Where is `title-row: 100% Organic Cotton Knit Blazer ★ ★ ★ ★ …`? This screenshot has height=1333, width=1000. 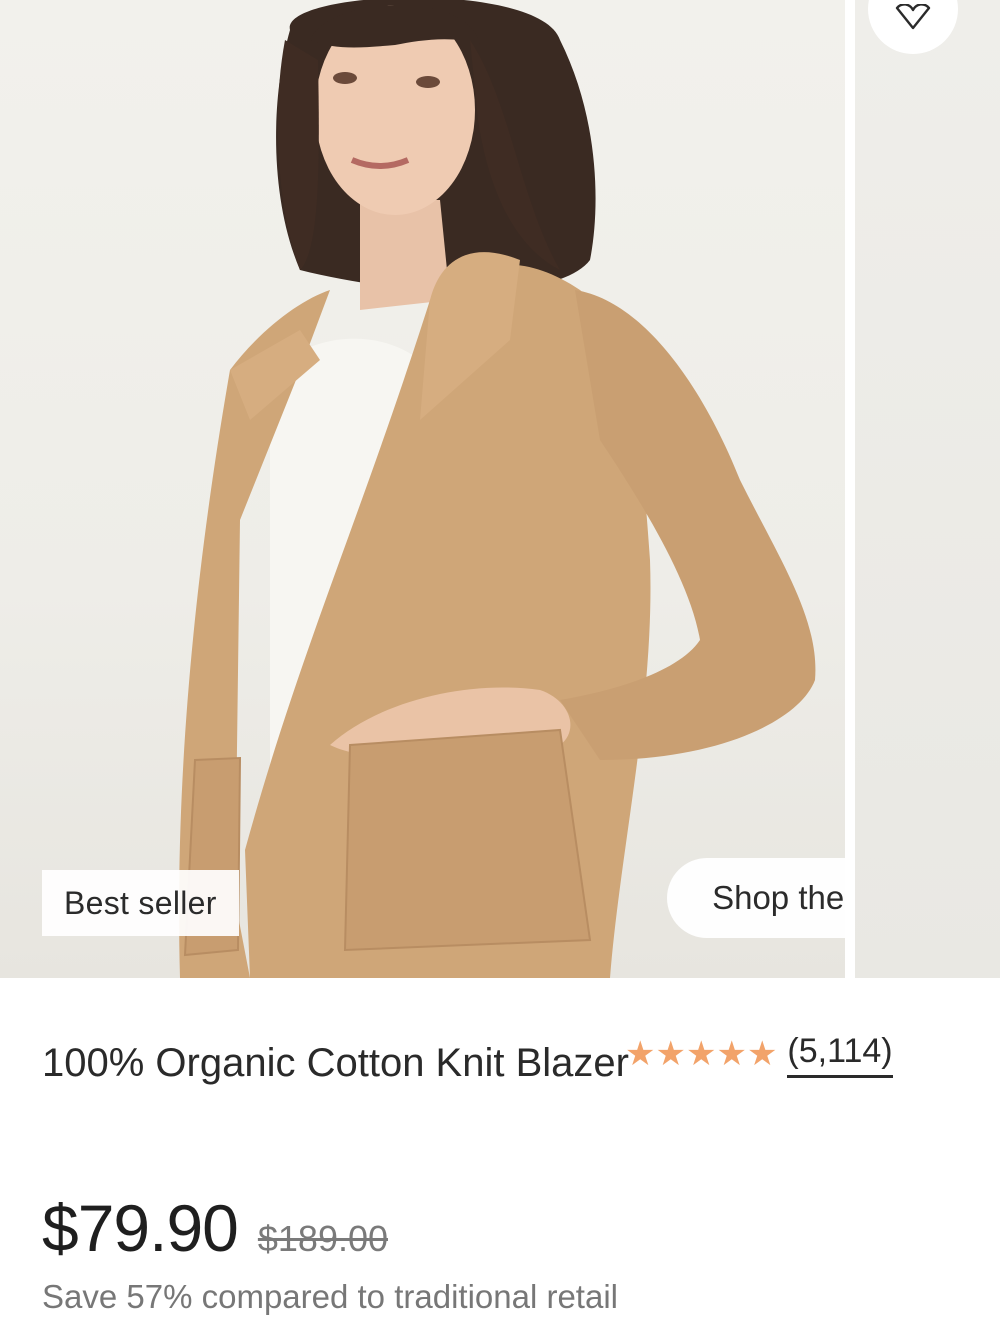 title-row: 100% Organic Cotton Knit Blazer ★ ★ ★ ★ … is located at coordinates (500, 1090).